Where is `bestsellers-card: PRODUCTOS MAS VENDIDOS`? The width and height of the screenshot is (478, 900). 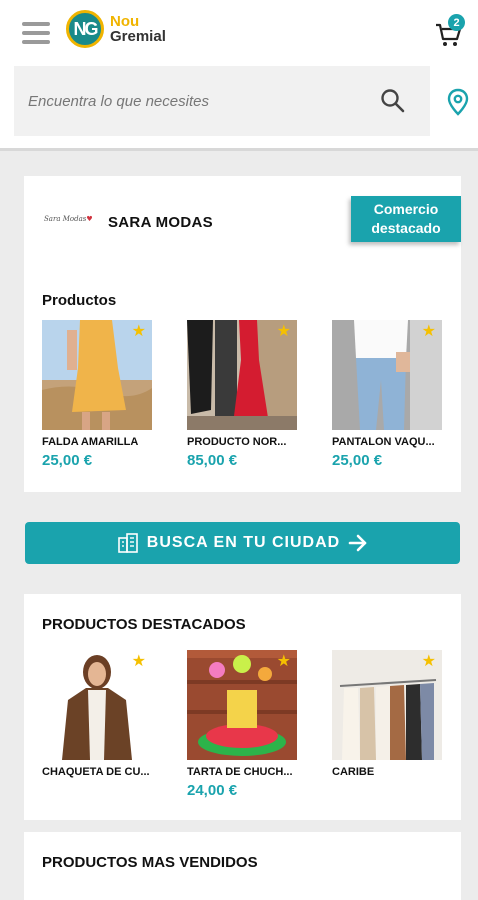 bestsellers-card: PRODUCTOS MAS VENDIDOS is located at coordinates (242, 866).